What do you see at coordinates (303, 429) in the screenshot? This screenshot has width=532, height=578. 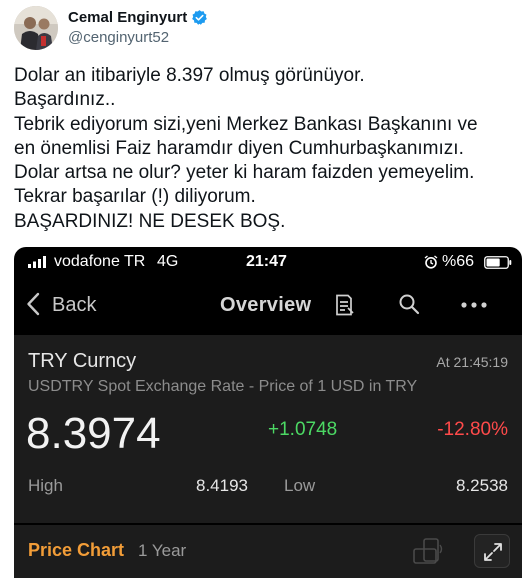 I see `net-change: +1.0748` at bounding box center [303, 429].